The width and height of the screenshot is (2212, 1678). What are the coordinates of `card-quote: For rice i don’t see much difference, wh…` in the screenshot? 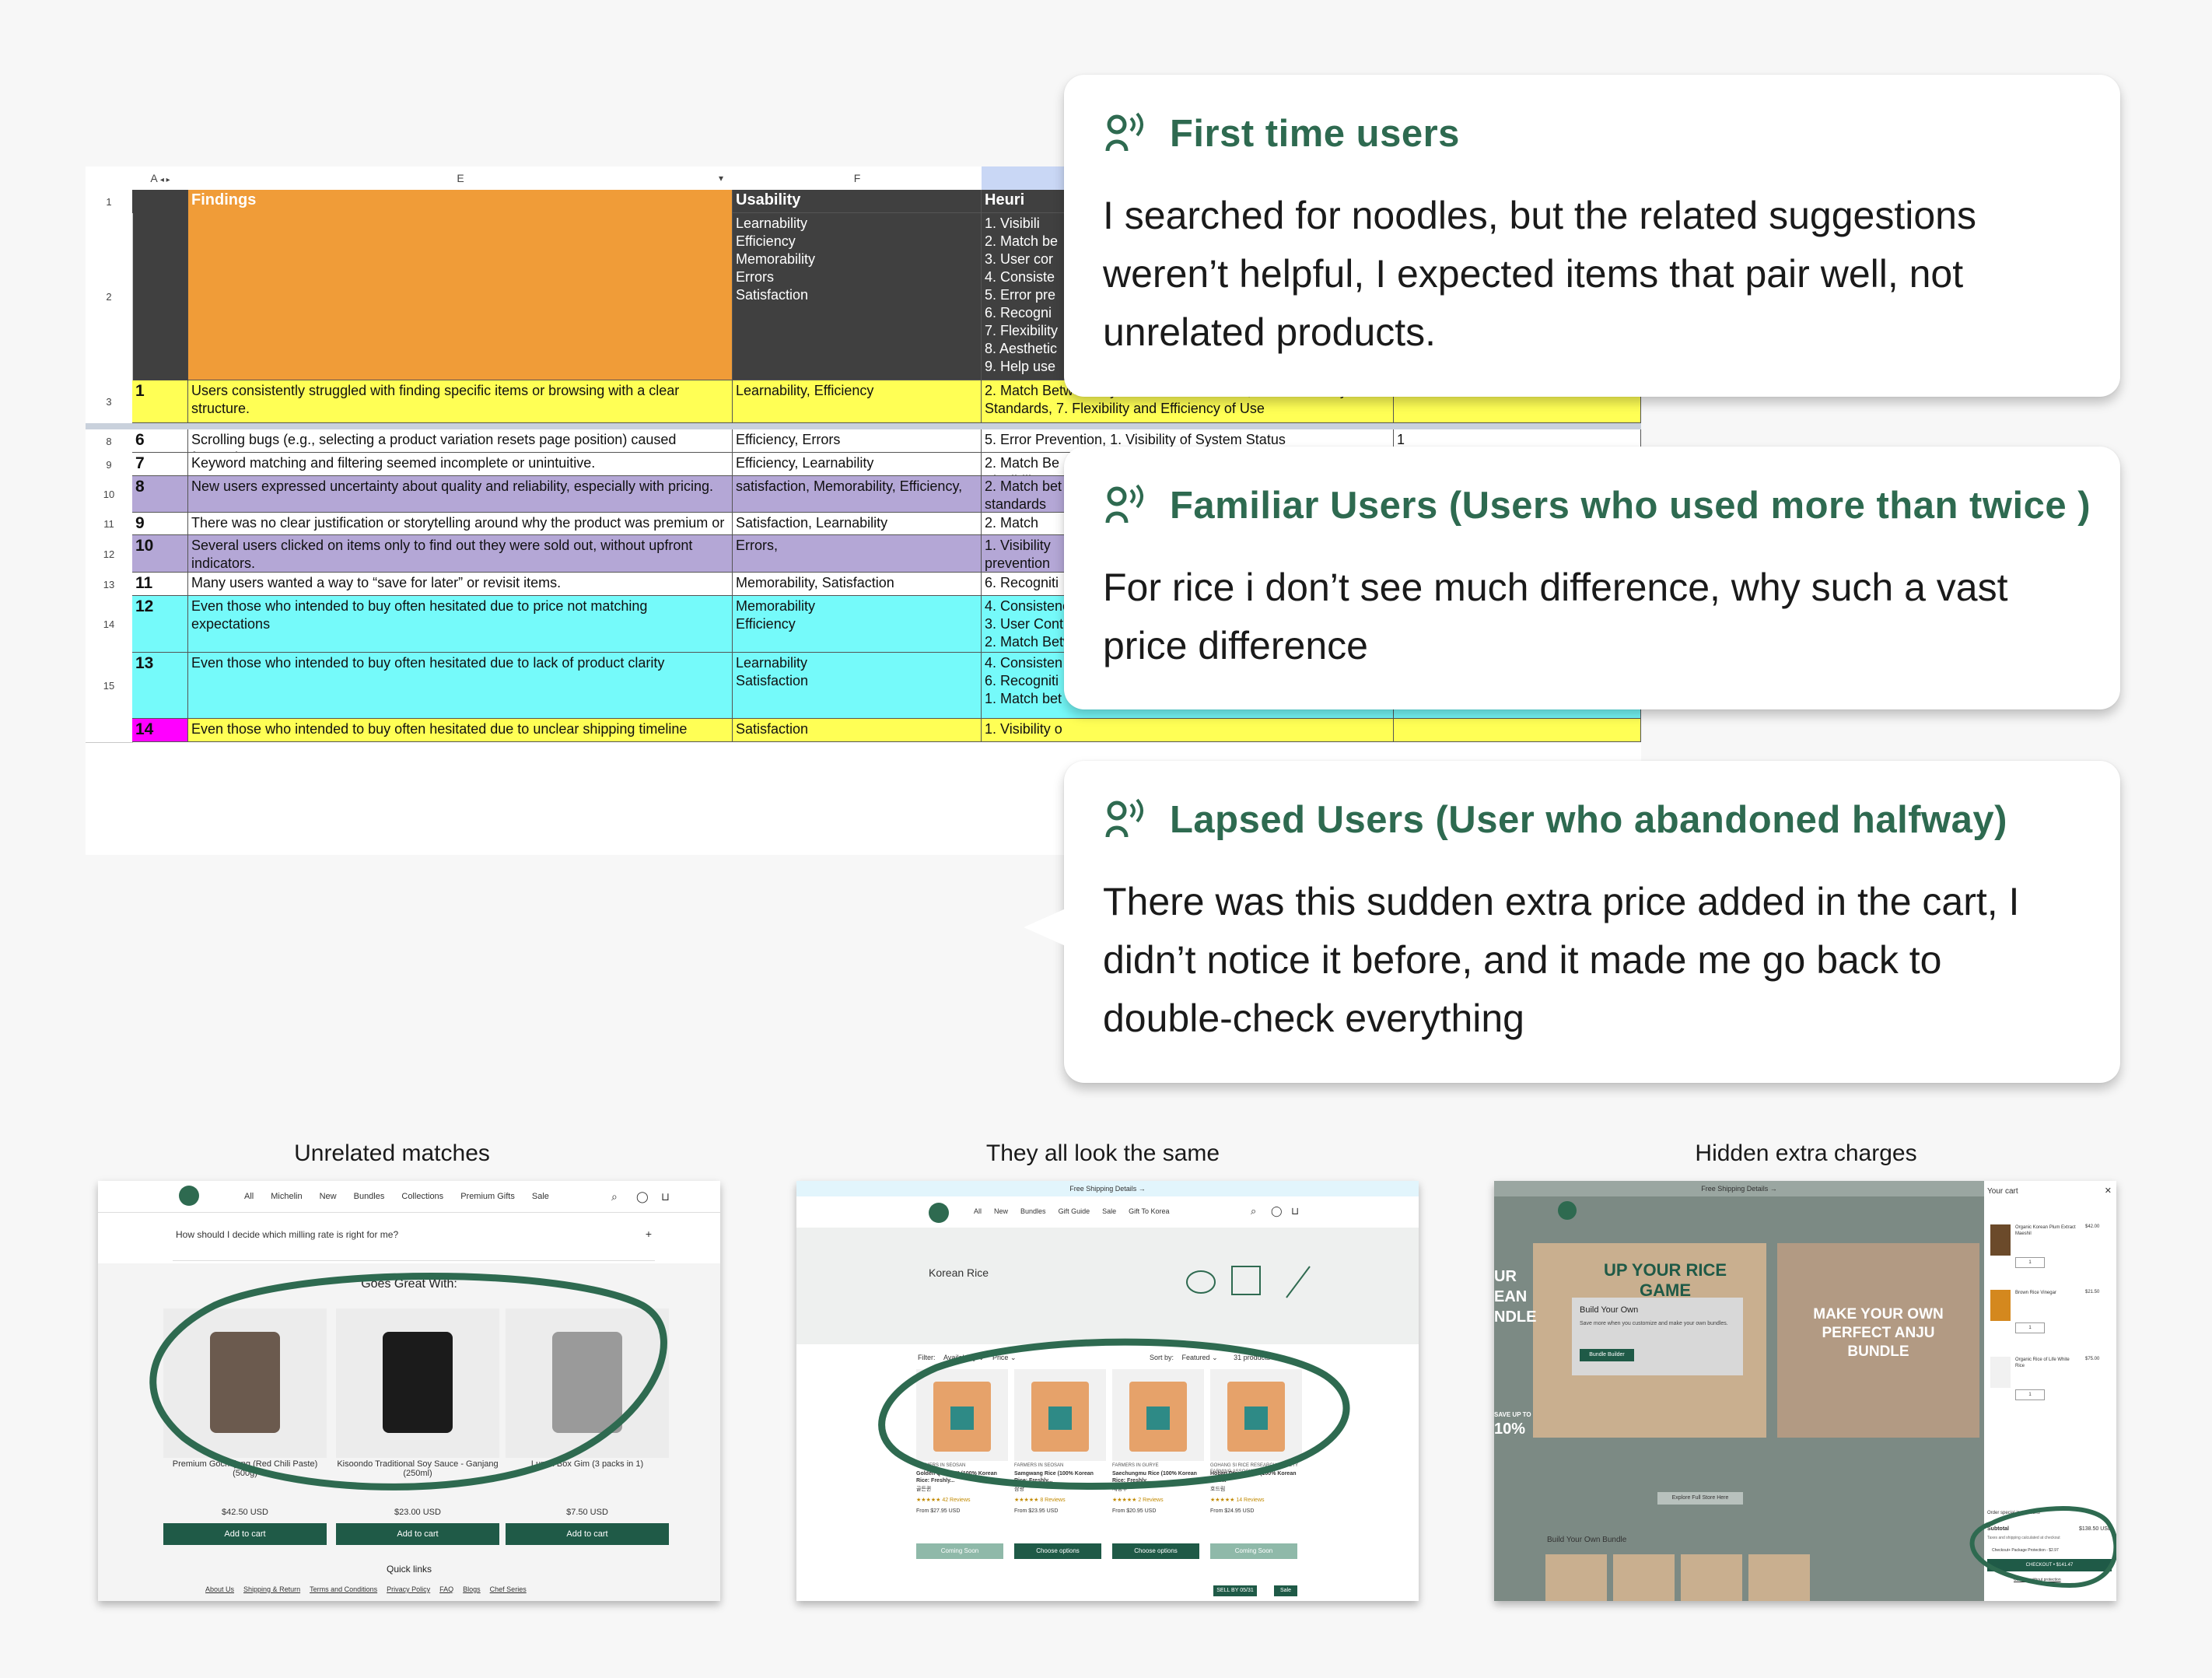 It's located at (1556, 616).